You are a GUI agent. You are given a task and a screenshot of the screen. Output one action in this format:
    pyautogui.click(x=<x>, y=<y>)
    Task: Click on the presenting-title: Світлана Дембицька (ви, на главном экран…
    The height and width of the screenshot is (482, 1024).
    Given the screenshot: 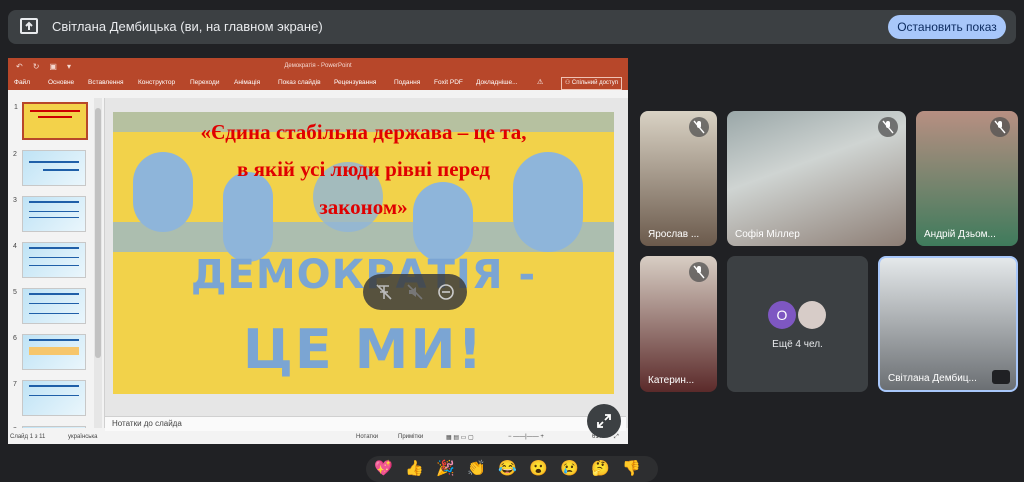 What is the action you would take?
    pyautogui.click(x=187, y=26)
    